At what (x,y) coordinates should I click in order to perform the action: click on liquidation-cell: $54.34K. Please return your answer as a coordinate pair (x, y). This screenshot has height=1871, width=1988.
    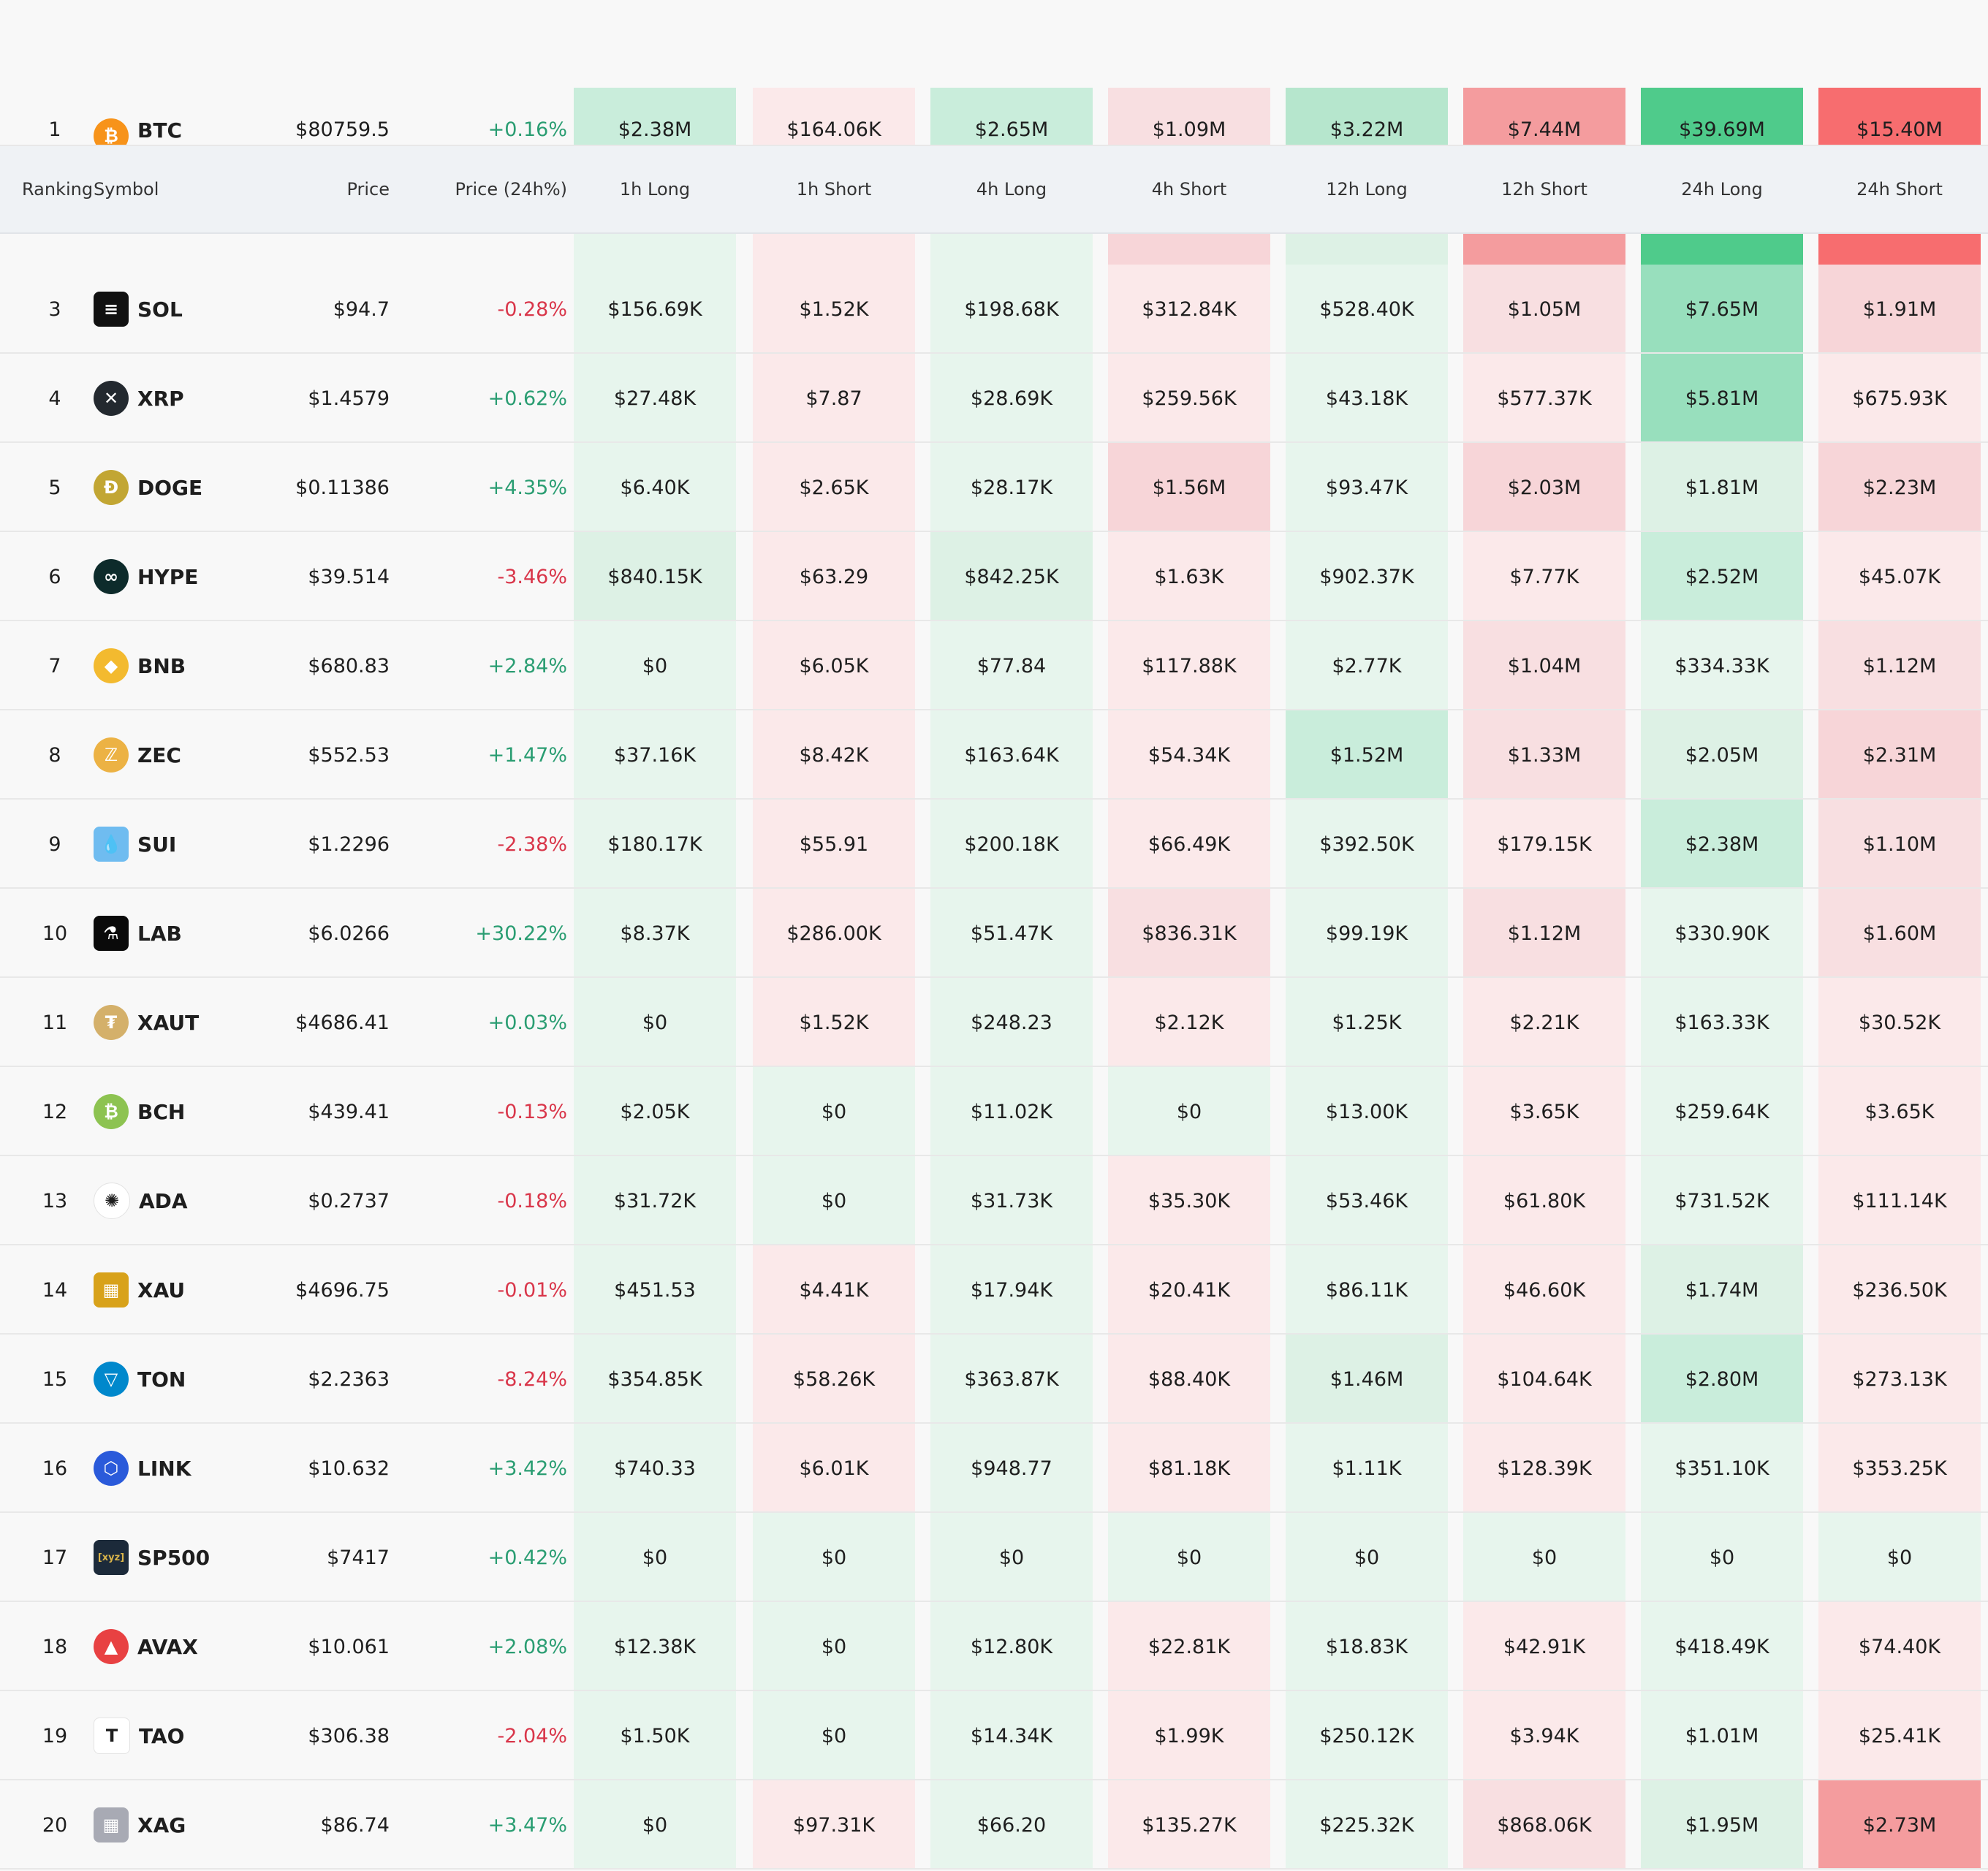
    Looking at the image, I should click on (1189, 755).